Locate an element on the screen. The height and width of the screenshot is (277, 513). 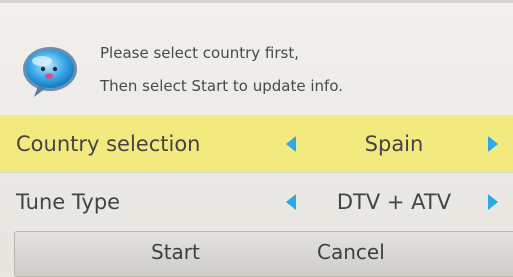
smiley-bubble-icon is located at coordinates (50, 72).